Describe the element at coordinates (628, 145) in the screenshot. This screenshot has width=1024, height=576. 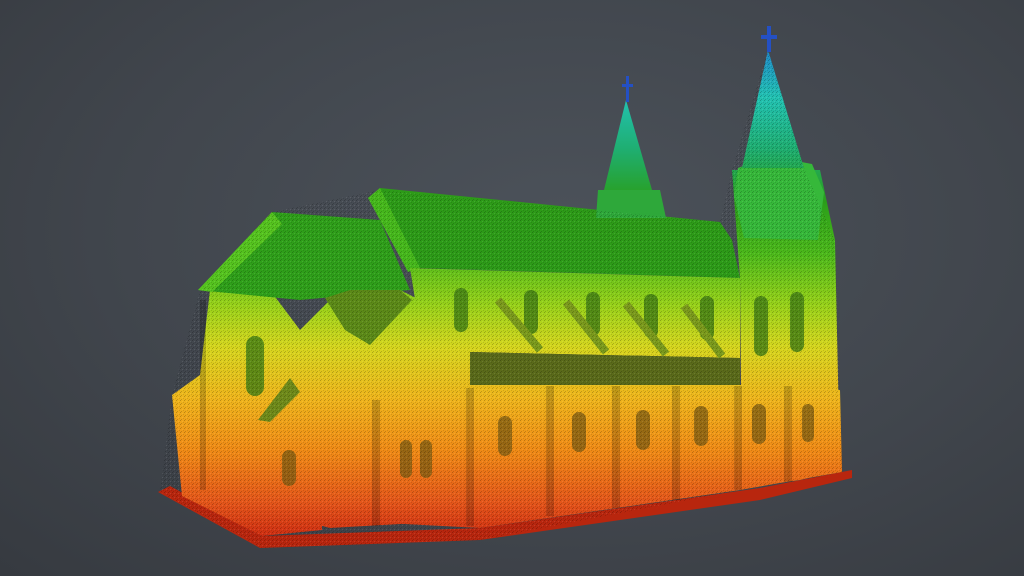
I see `crossing-spire` at that location.